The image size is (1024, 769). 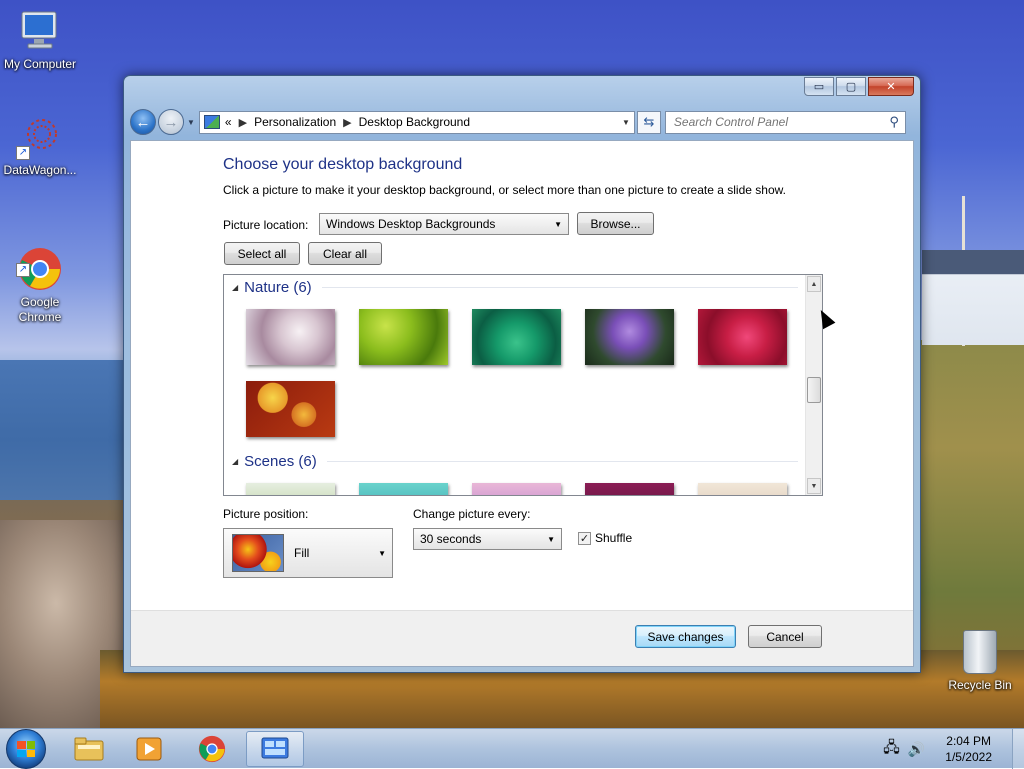 I want to click on shuffle-label: Shuffle, so click(x=614, y=538).